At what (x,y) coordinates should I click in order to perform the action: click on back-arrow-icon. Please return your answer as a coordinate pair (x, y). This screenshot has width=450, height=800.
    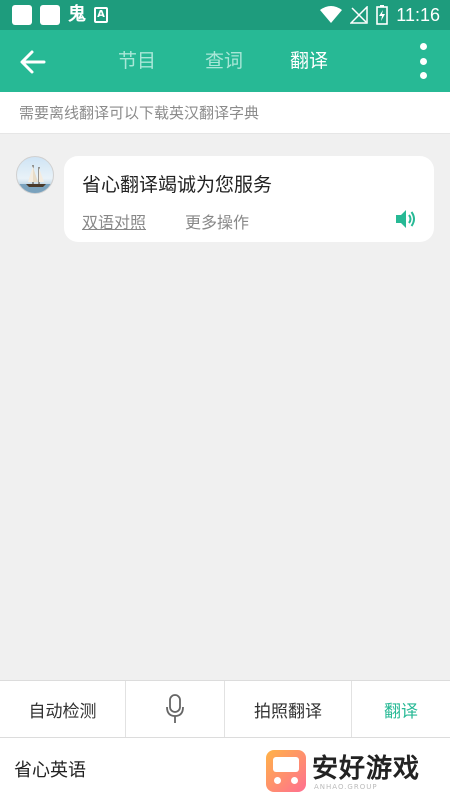
    Looking at the image, I should click on (33, 62).